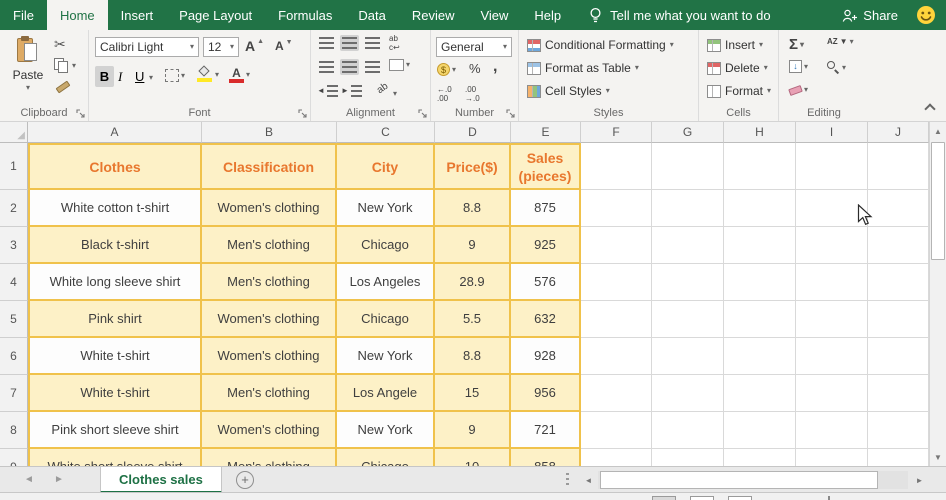 Image resolution: width=946 pixels, height=500 pixels. What do you see at coordinates (546, 356) in the screenshot?
I see `cell-E6: 928` at bounding box center [546, 356].